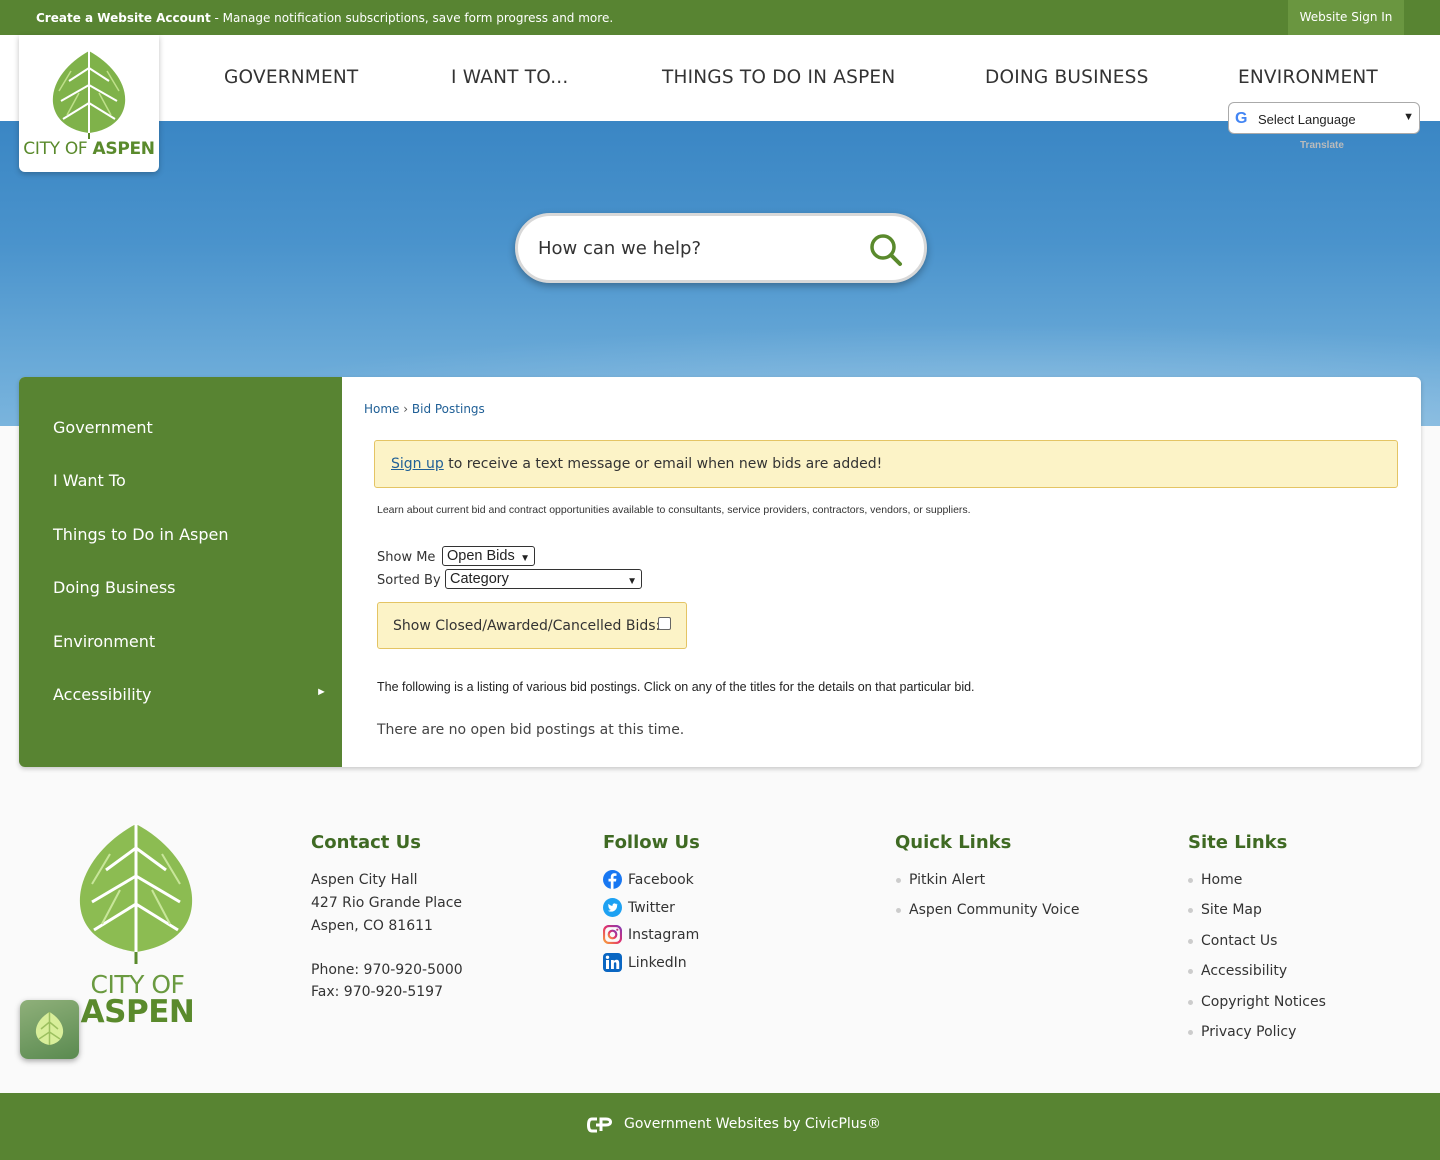 This screenshot has width=1440, height=1160. Describe the element at coordinates (778, 77) in the screenshot. I see `nav-item-things-to-do: THINGS TO DO IN ASPEN` at that location.